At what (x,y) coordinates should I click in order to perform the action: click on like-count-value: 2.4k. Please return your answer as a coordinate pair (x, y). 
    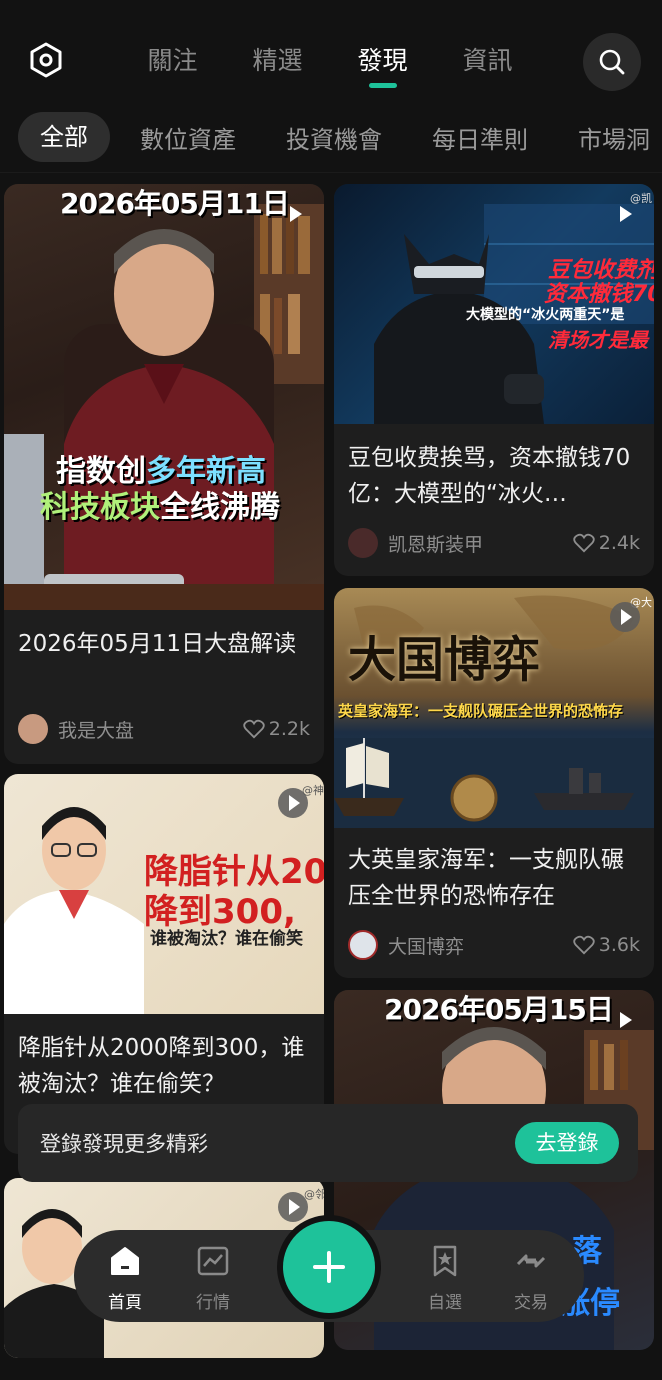
    Looking at the image, I should click on (619, 543).